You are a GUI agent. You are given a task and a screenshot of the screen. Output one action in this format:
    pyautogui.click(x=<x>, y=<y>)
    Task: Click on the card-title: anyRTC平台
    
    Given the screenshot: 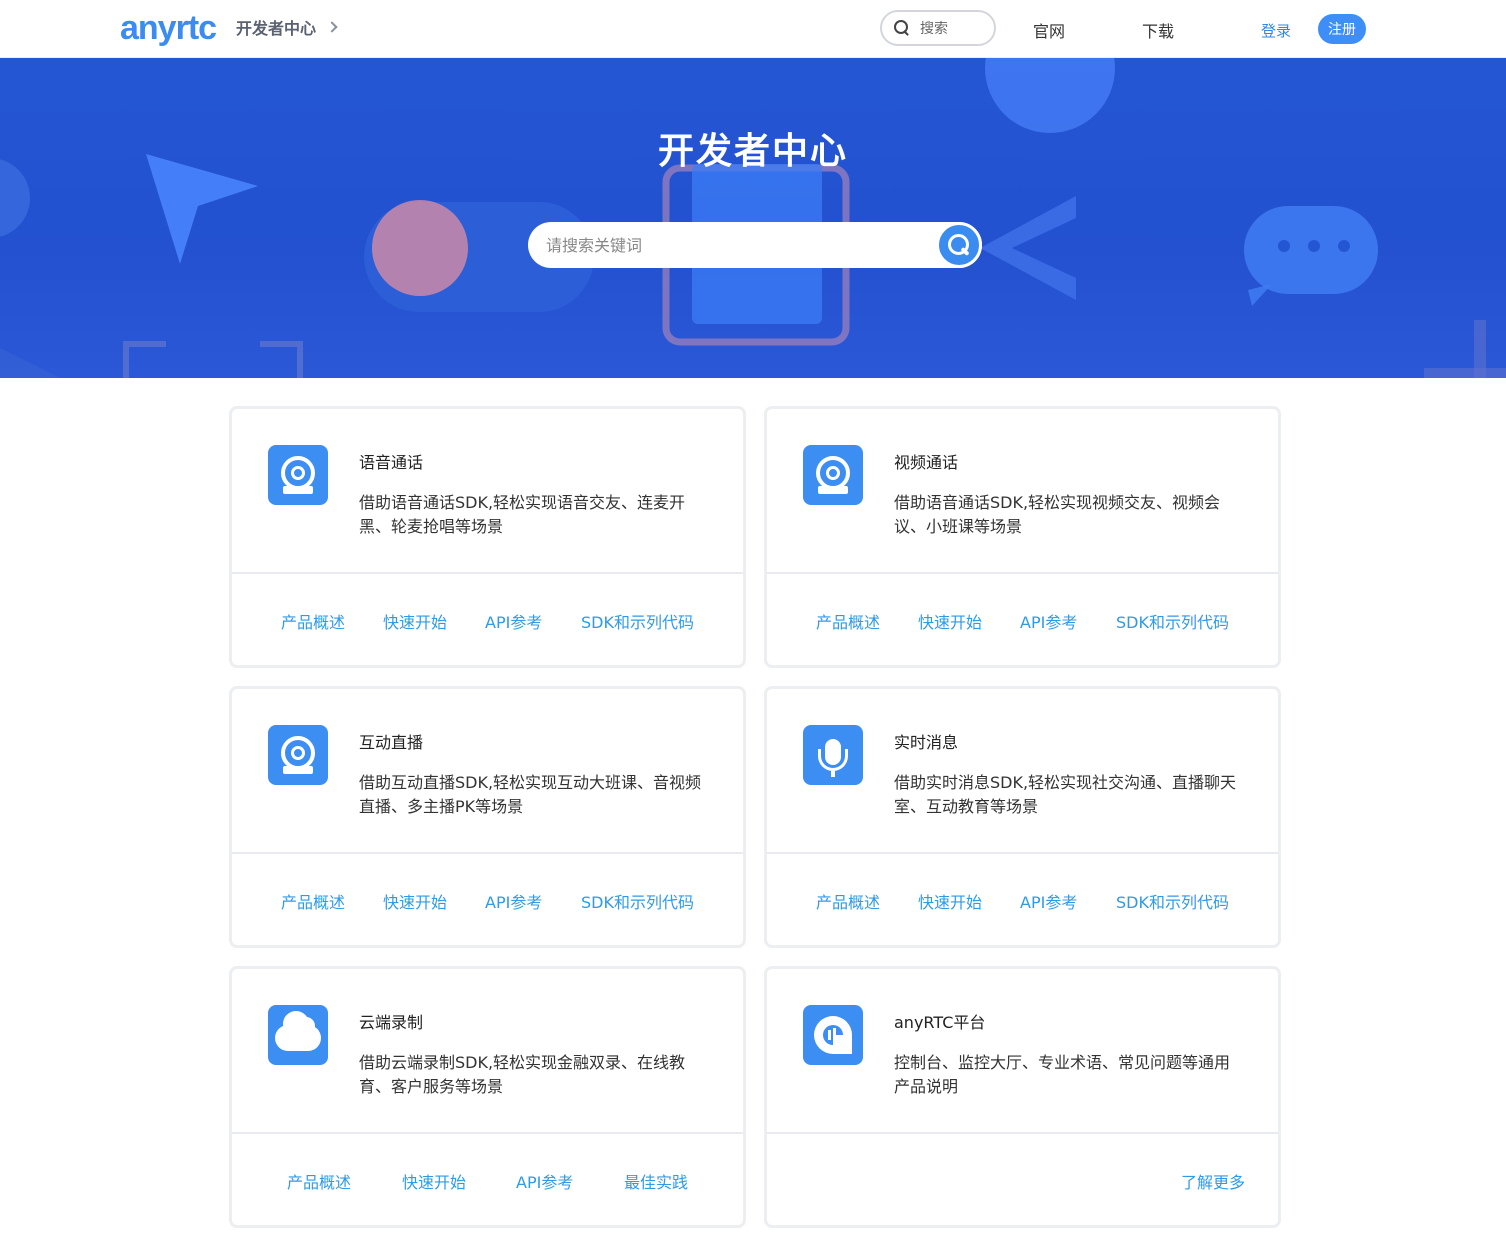 What is the action you would take?
    pyautogui.click(x=939, y=1021)
    